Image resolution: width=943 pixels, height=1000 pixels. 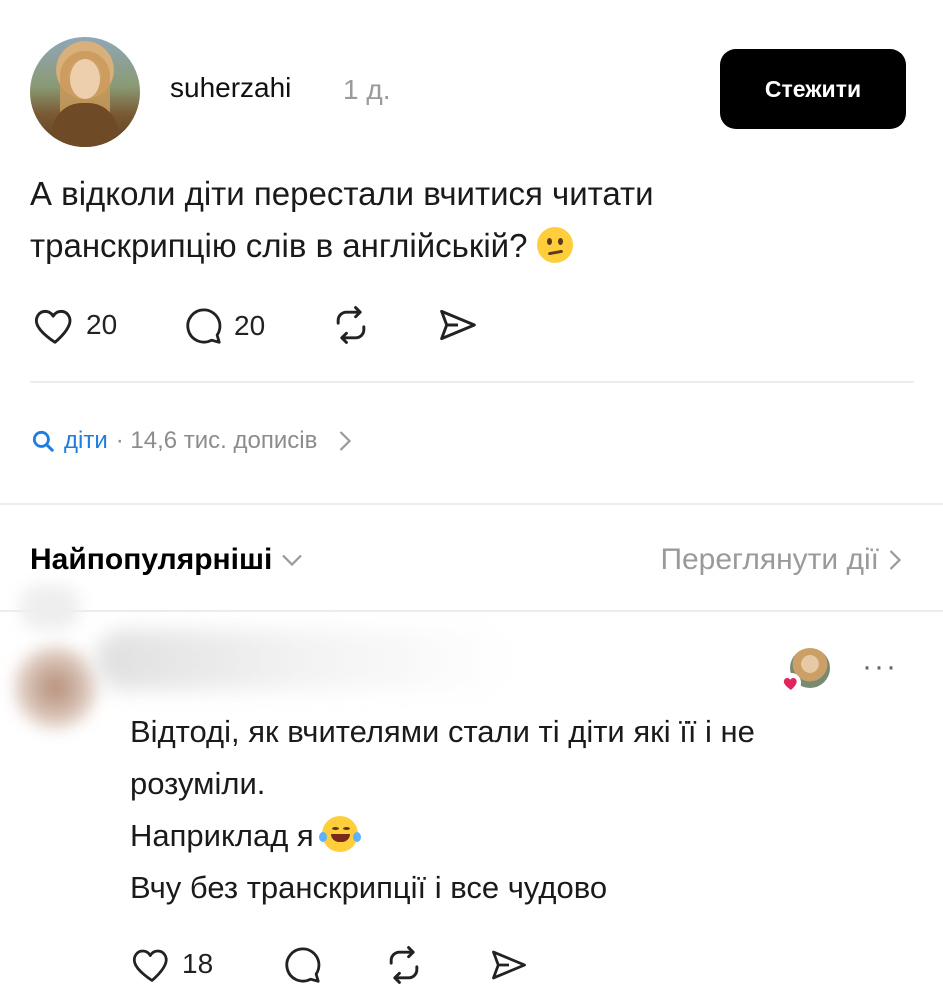 What do you see at coordinates (85, 92) in the screenshot?
I see `author-avatar` at bounding box center [85, 92].